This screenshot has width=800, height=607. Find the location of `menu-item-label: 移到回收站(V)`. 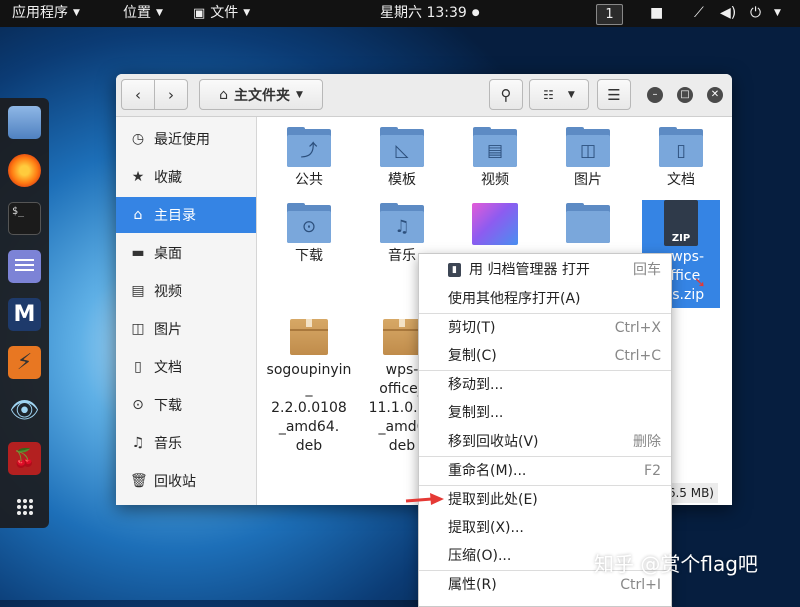

menu-item-label: 移到回收站(V) is located at coordinates (493, 442).